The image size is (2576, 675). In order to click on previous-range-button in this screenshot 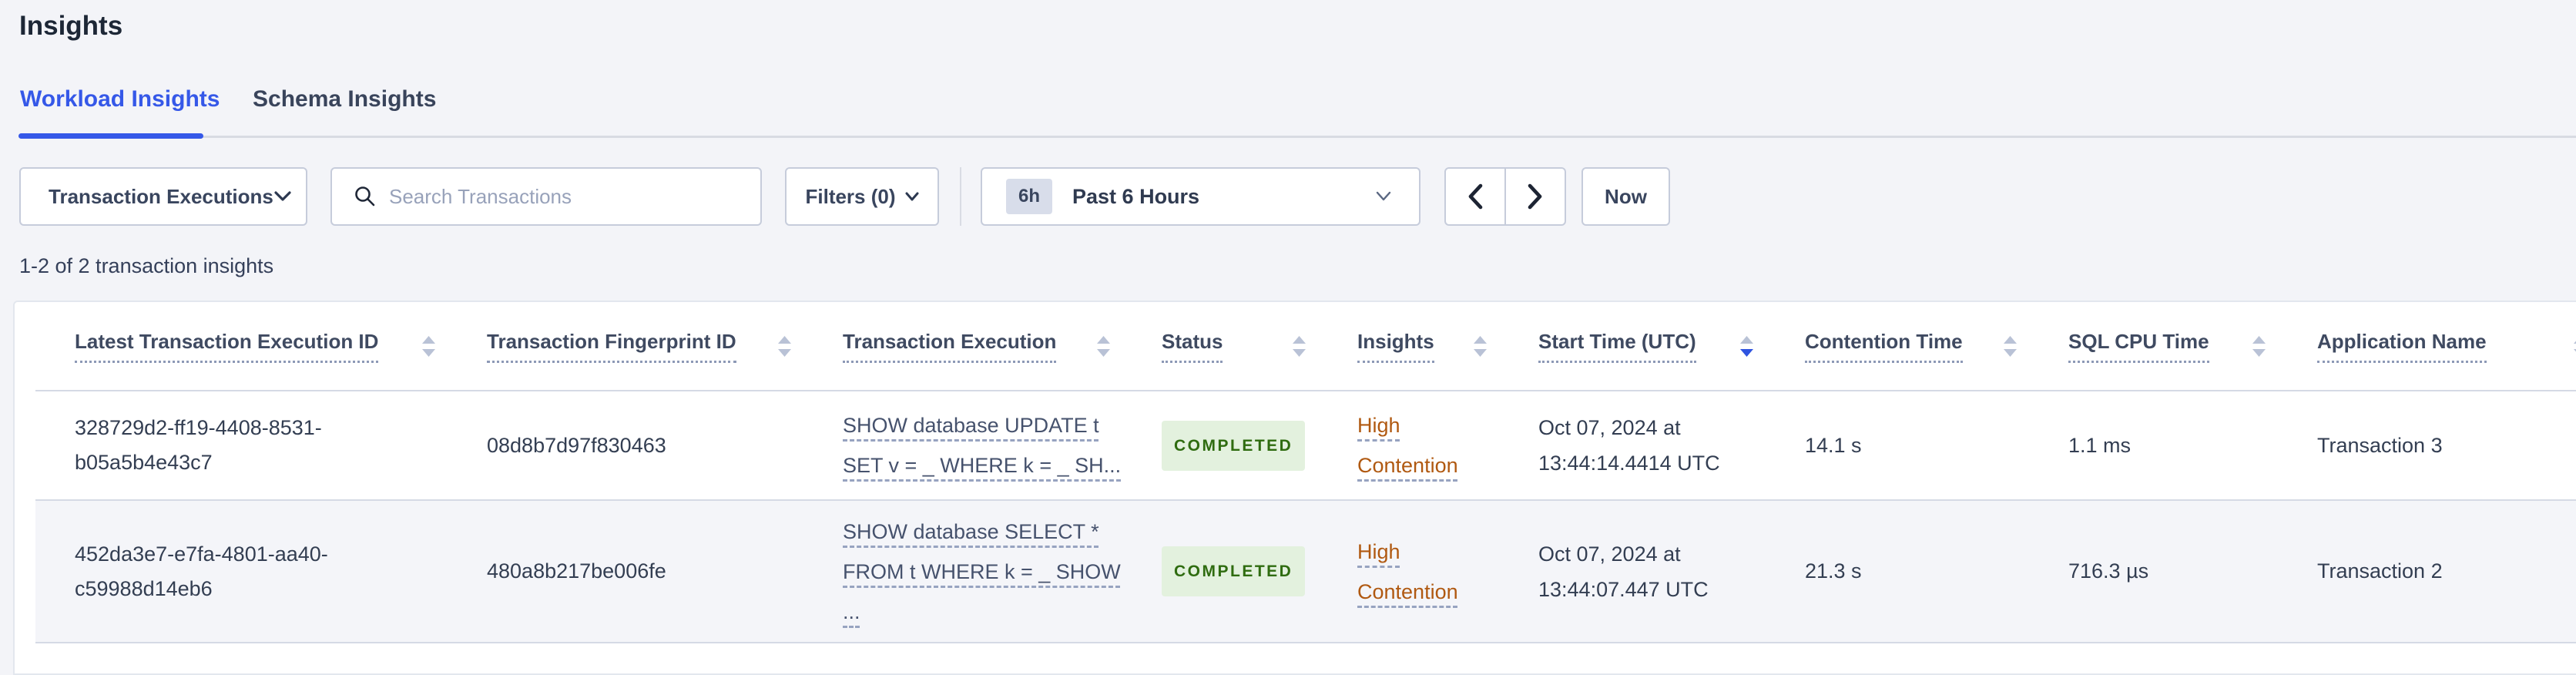, I will do `click(1474, 196)`.